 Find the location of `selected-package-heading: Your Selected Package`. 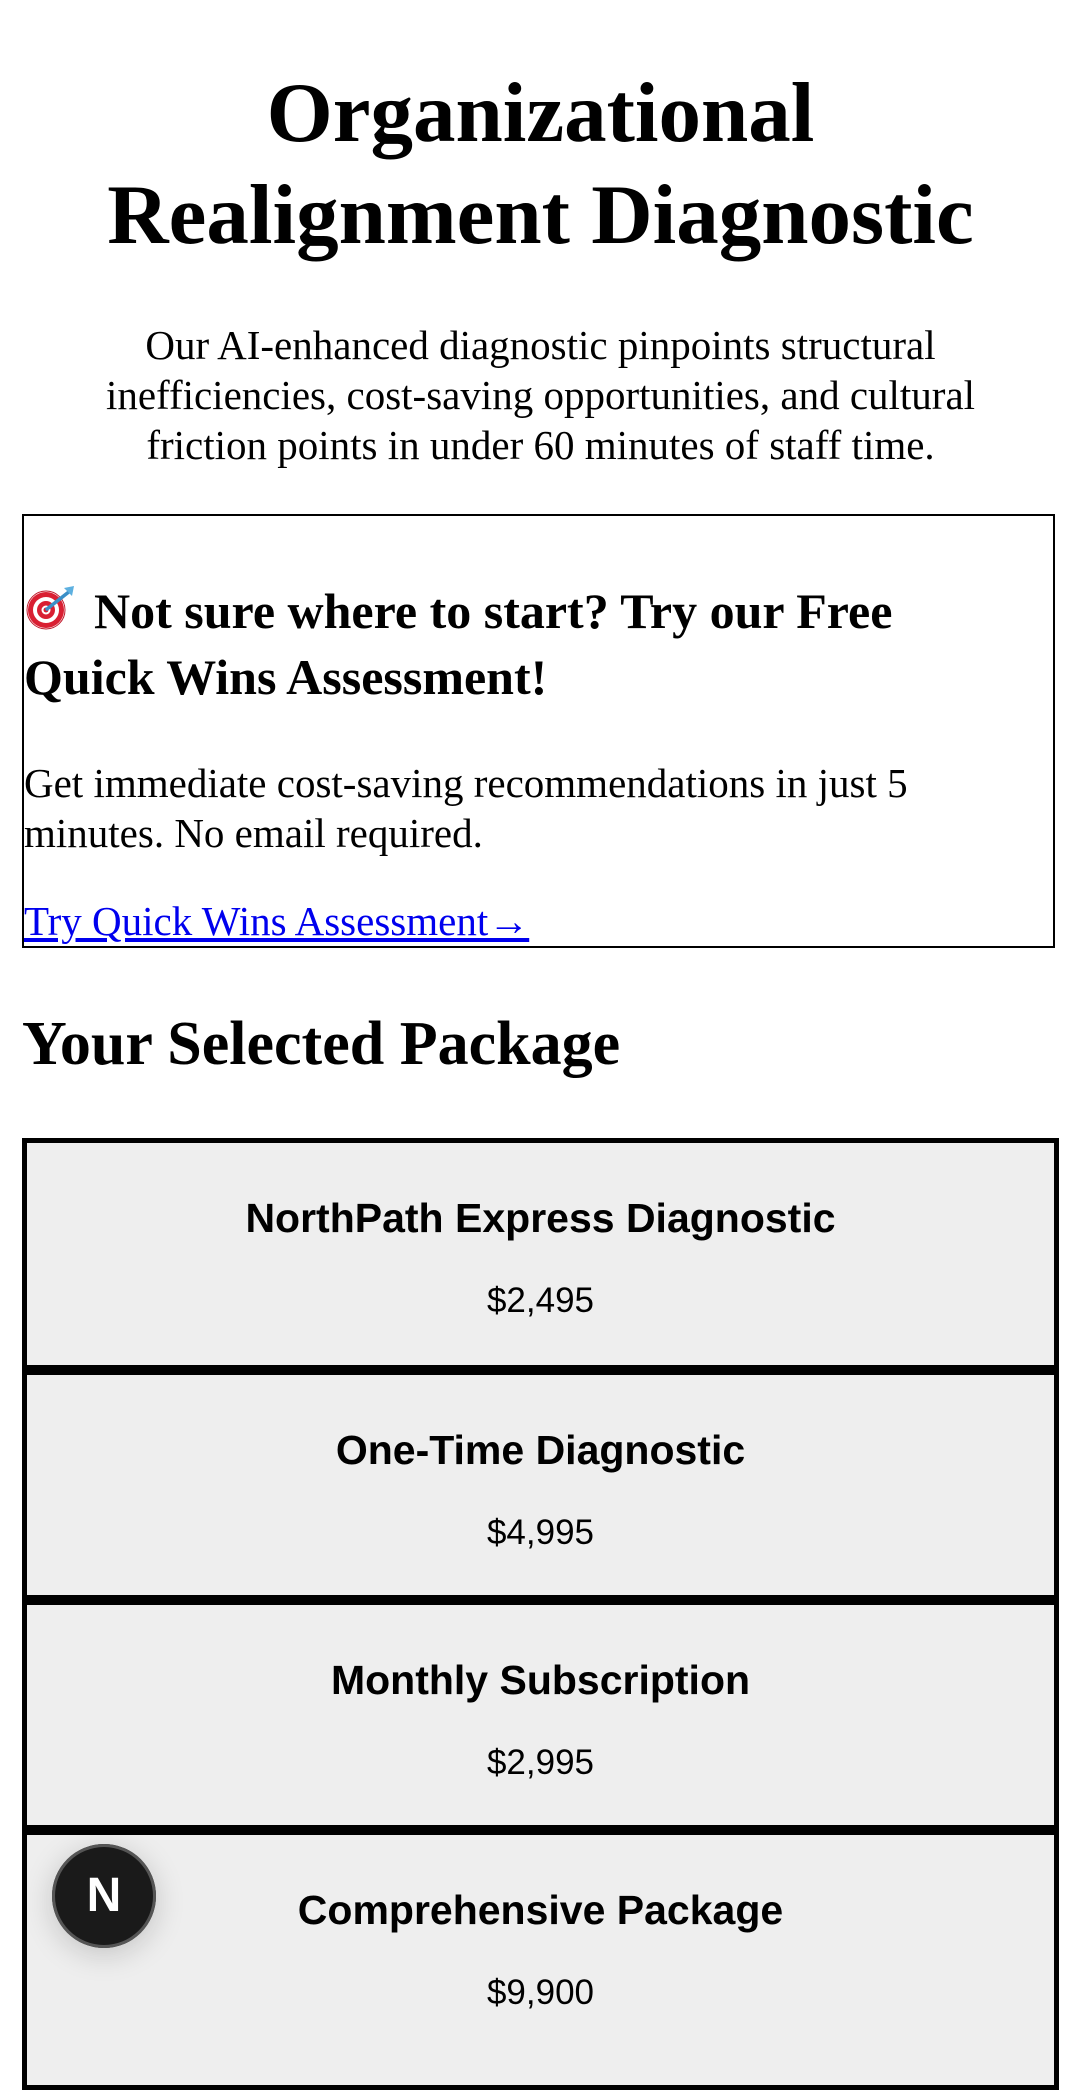

selected-package-heading: Your Selected Package is located at coordinates (321, 1044).